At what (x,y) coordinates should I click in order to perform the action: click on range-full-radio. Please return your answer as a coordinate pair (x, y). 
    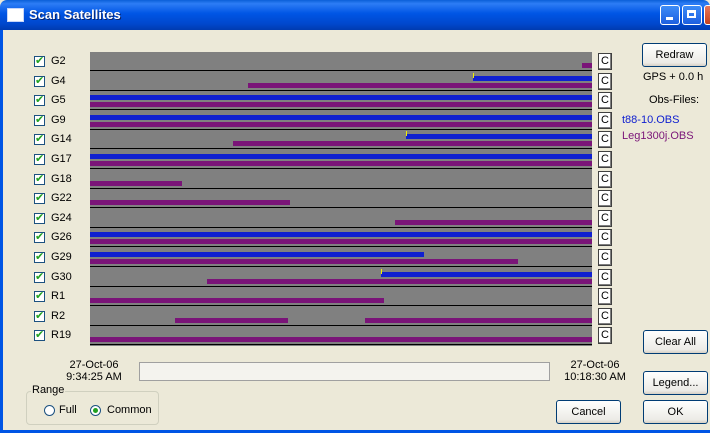
    Looking at the image, I should click on (49, 410).